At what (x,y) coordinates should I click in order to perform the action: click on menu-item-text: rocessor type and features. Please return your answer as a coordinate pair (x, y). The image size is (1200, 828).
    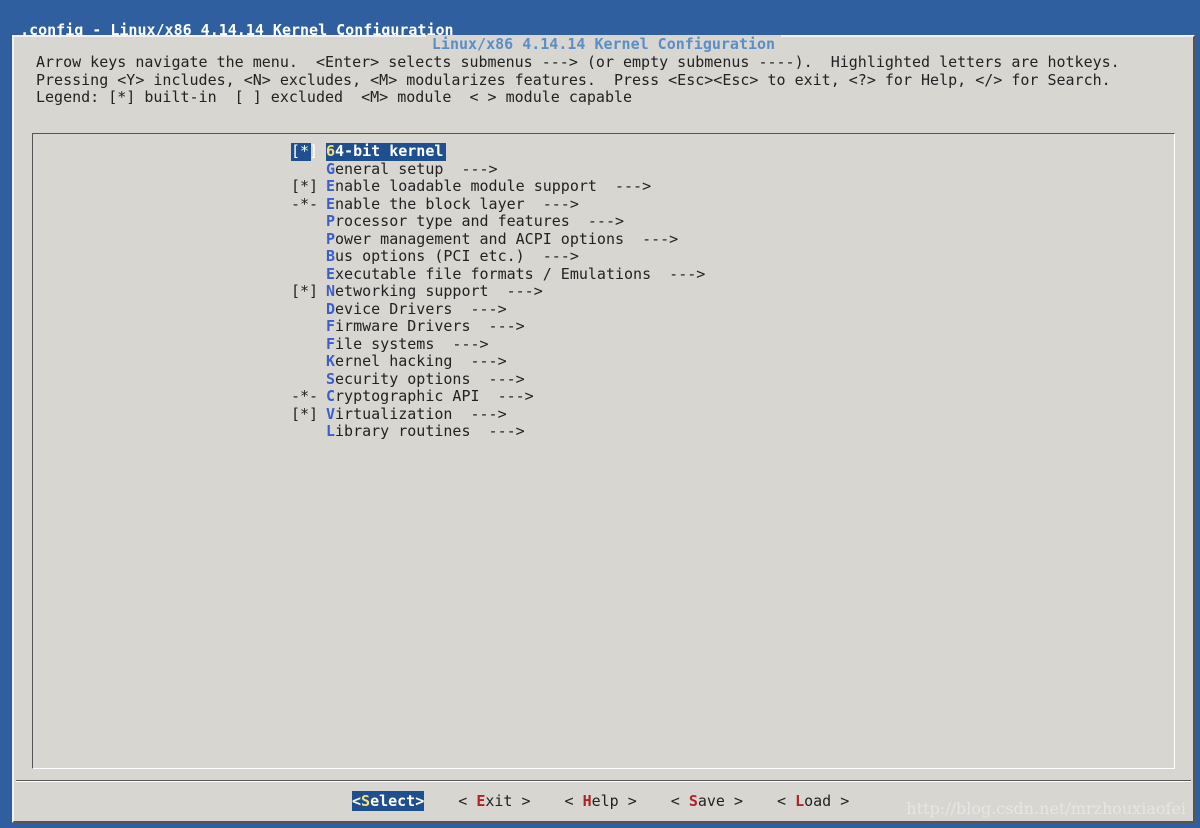
    Looking at the image, I should click on (452, 221).